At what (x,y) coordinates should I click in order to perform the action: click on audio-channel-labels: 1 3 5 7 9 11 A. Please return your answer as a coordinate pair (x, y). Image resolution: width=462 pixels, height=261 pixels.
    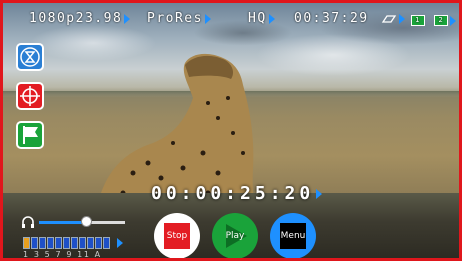
    Looking at the image, I should click on (62, 254).